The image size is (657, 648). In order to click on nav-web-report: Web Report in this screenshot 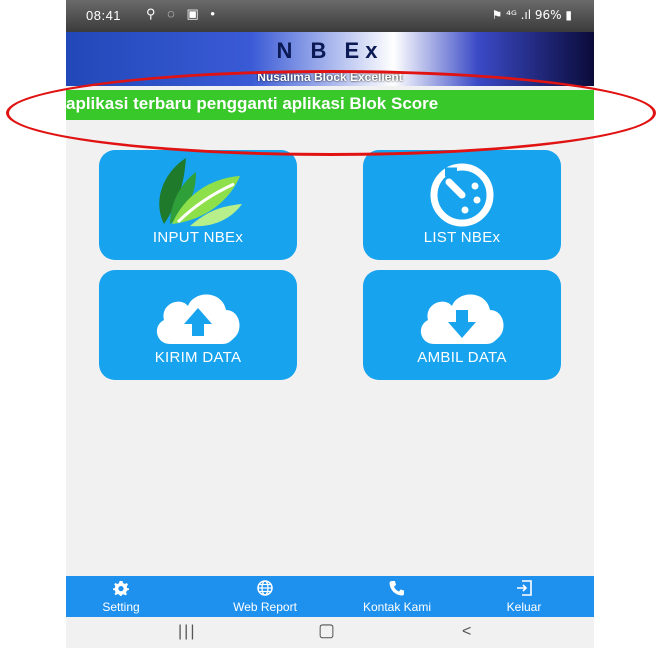, I will do `click(265, 596)`.